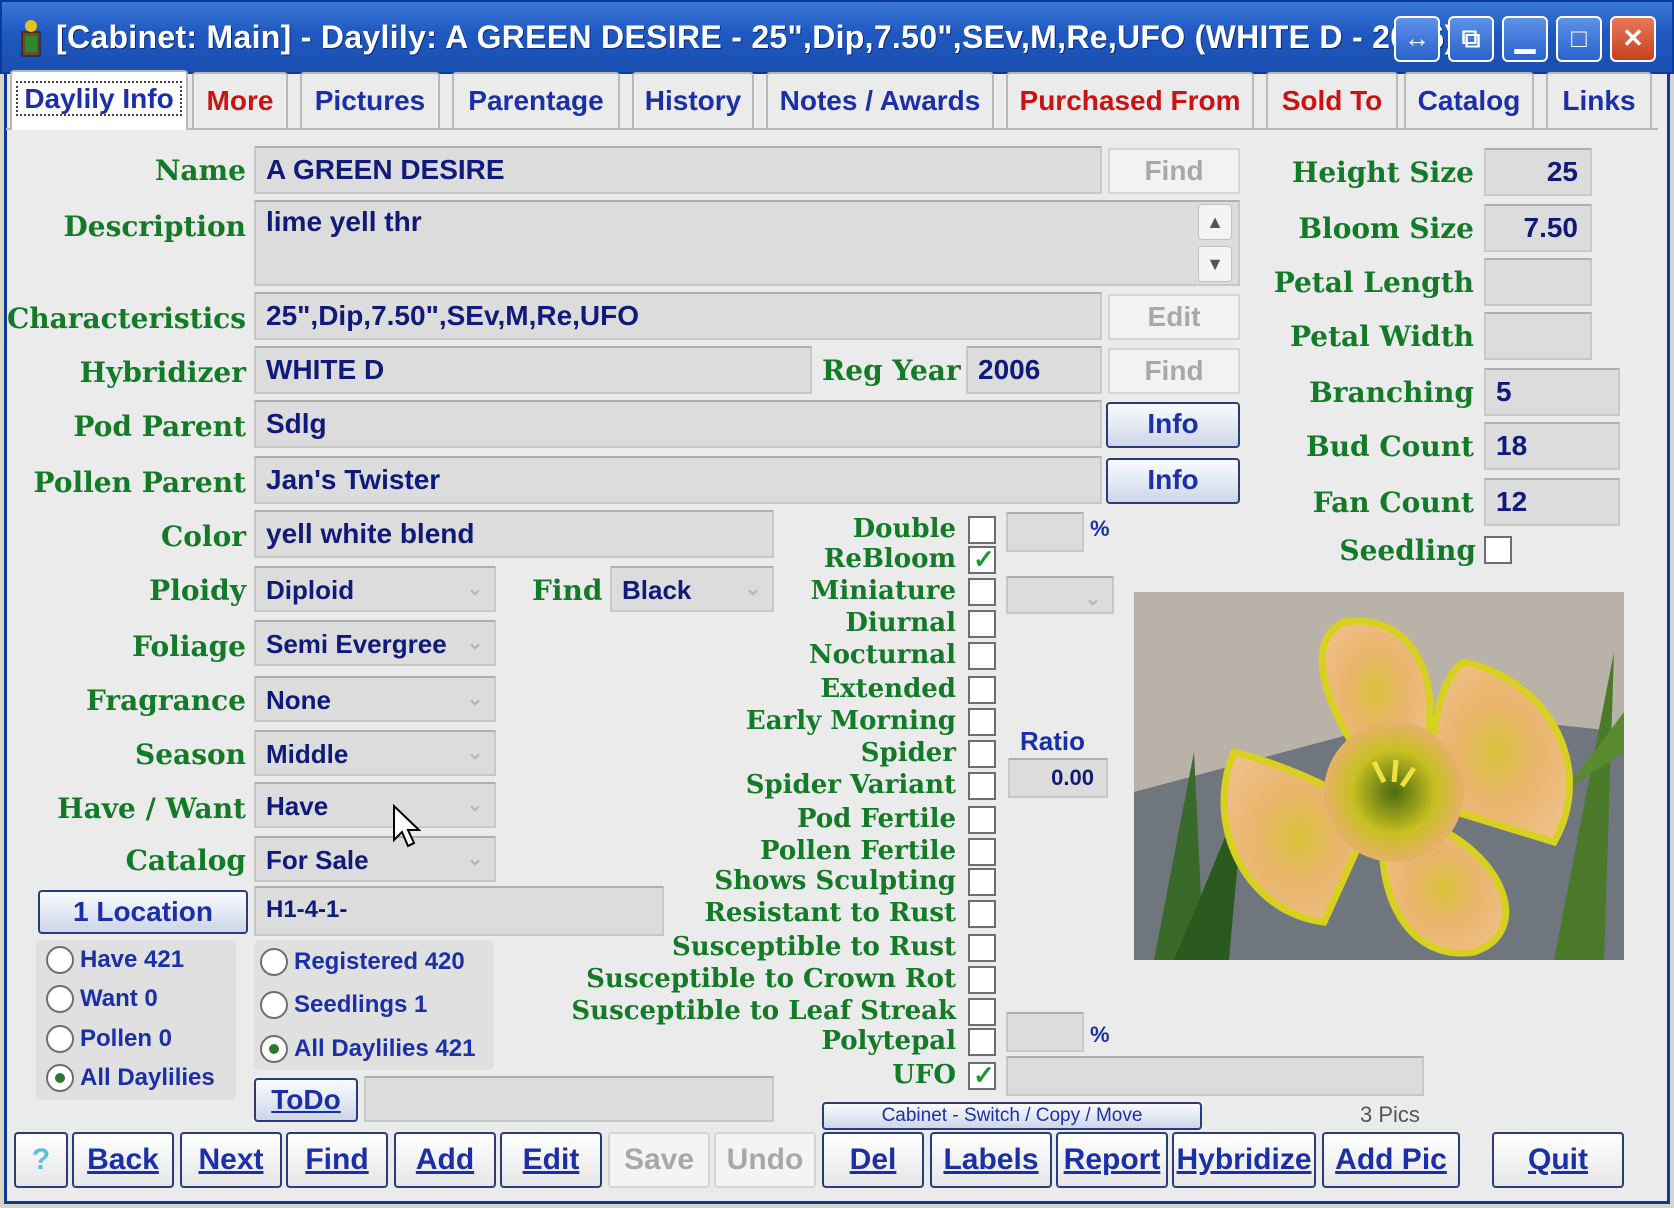 This screenshot has width=1674, height=1208. Describe the element at coordinates (1599, 100) in the screenshot. I see `tab-links: Links` at that location.